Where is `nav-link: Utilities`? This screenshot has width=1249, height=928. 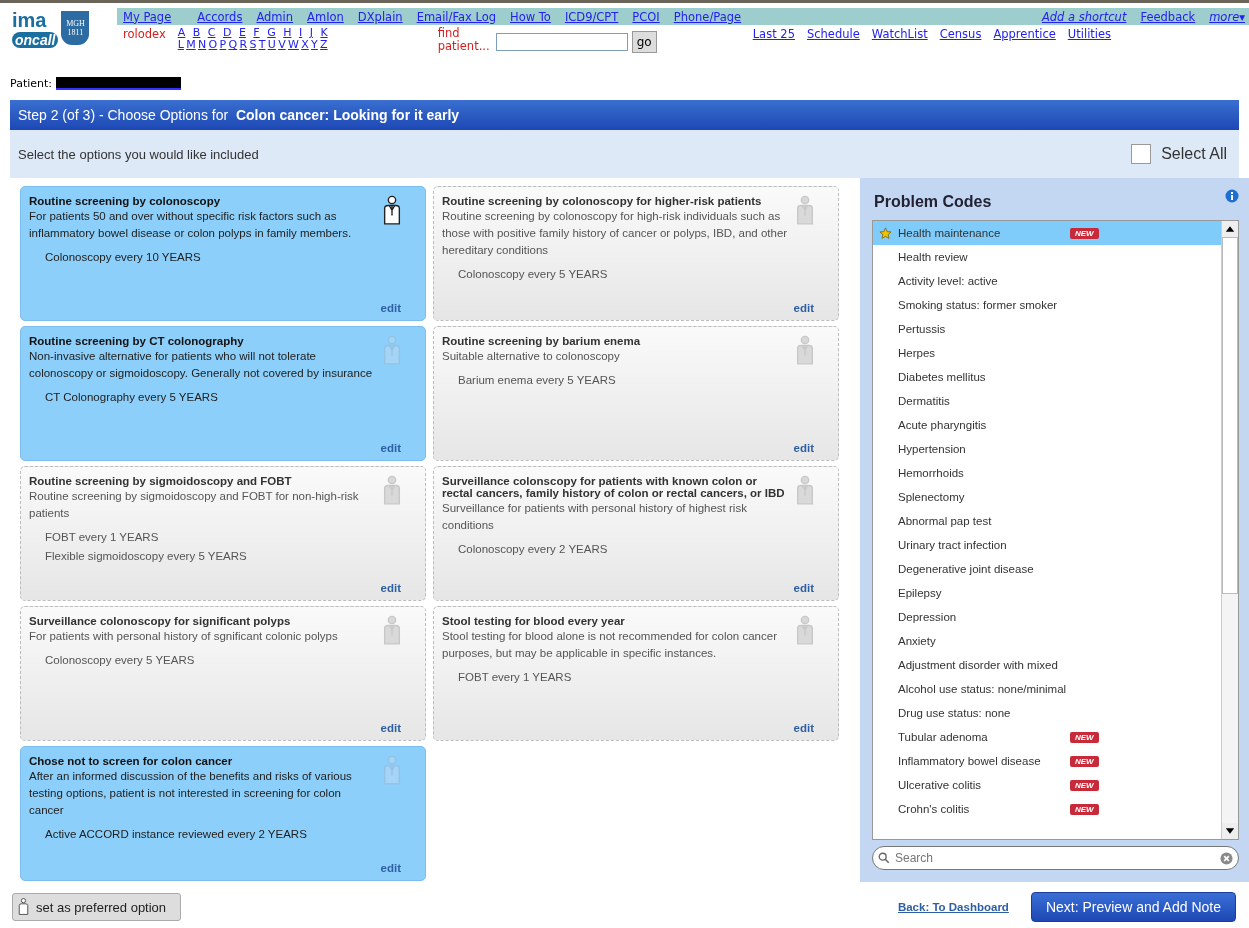
nav-link: Utilities is located at coordinates (1089, 34).